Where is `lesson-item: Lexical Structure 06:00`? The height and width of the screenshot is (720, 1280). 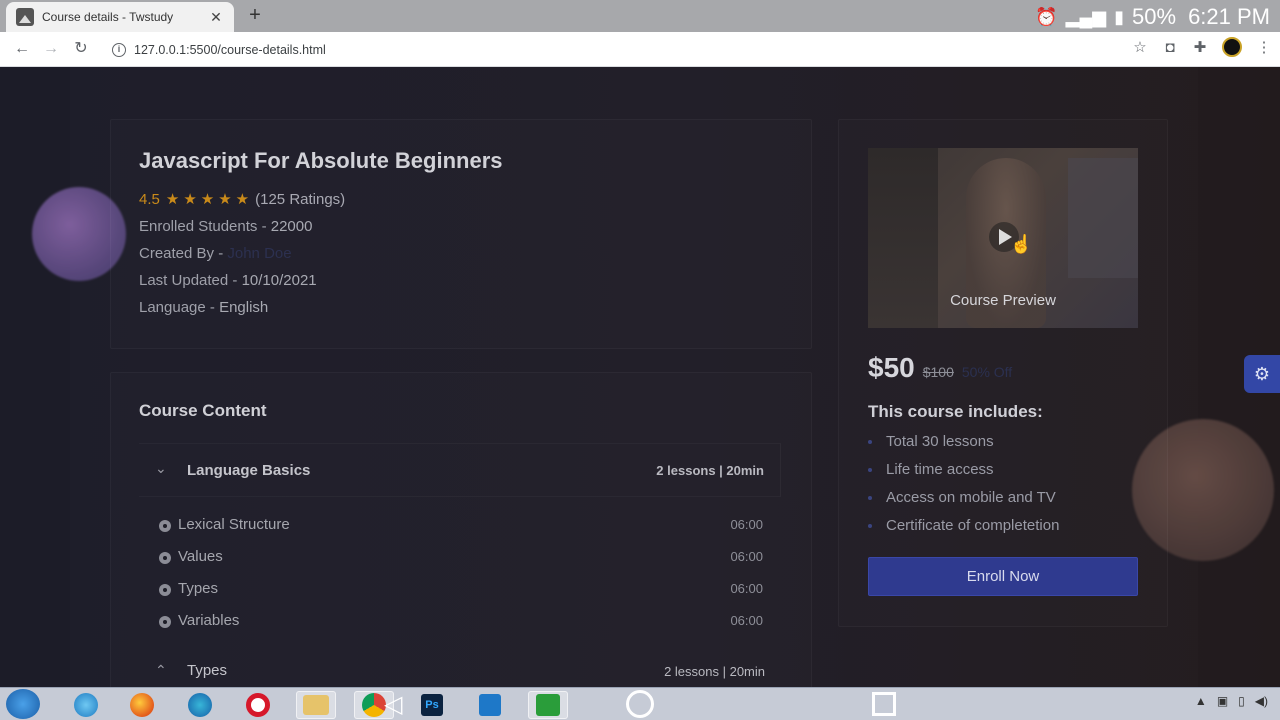 lesson-item: Lexical Structure 06:00 is located at coordinates (461, 527).